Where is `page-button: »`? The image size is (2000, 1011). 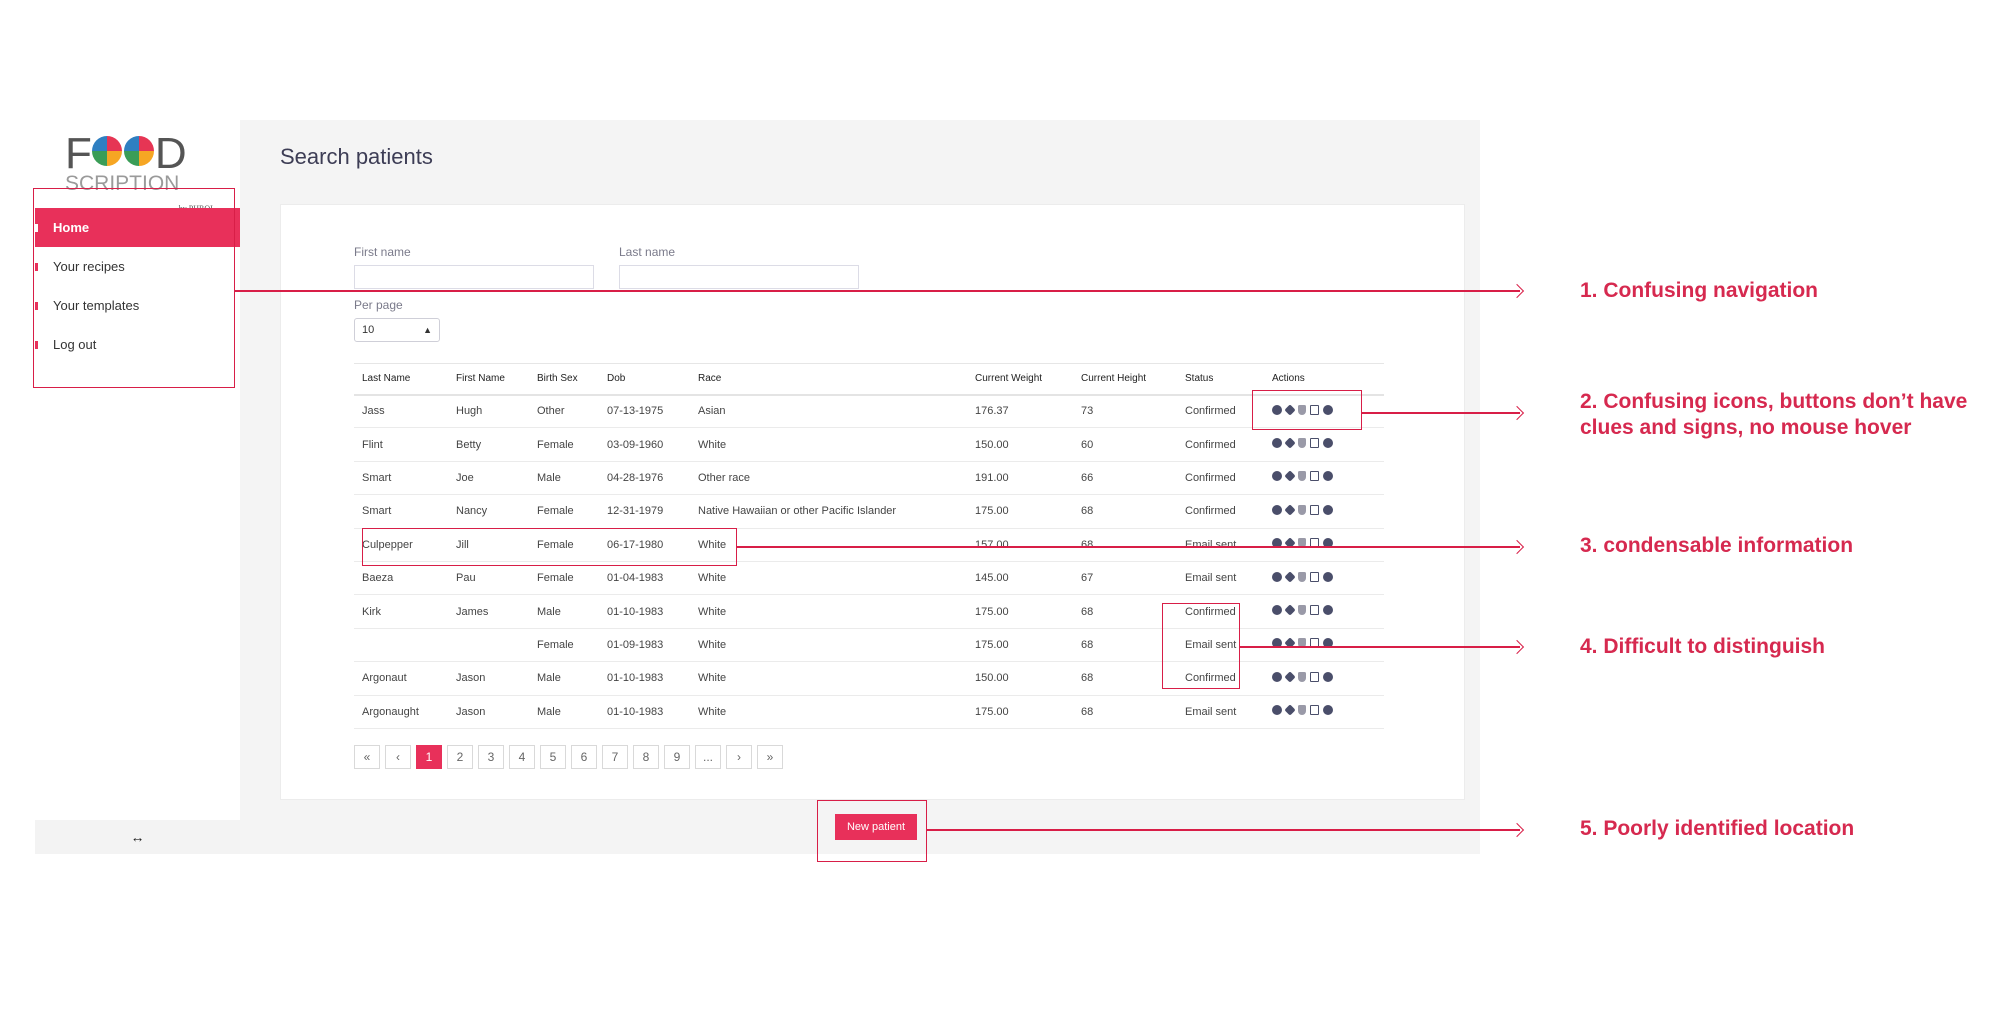 page-button: » is located at coordinates (770, 757).